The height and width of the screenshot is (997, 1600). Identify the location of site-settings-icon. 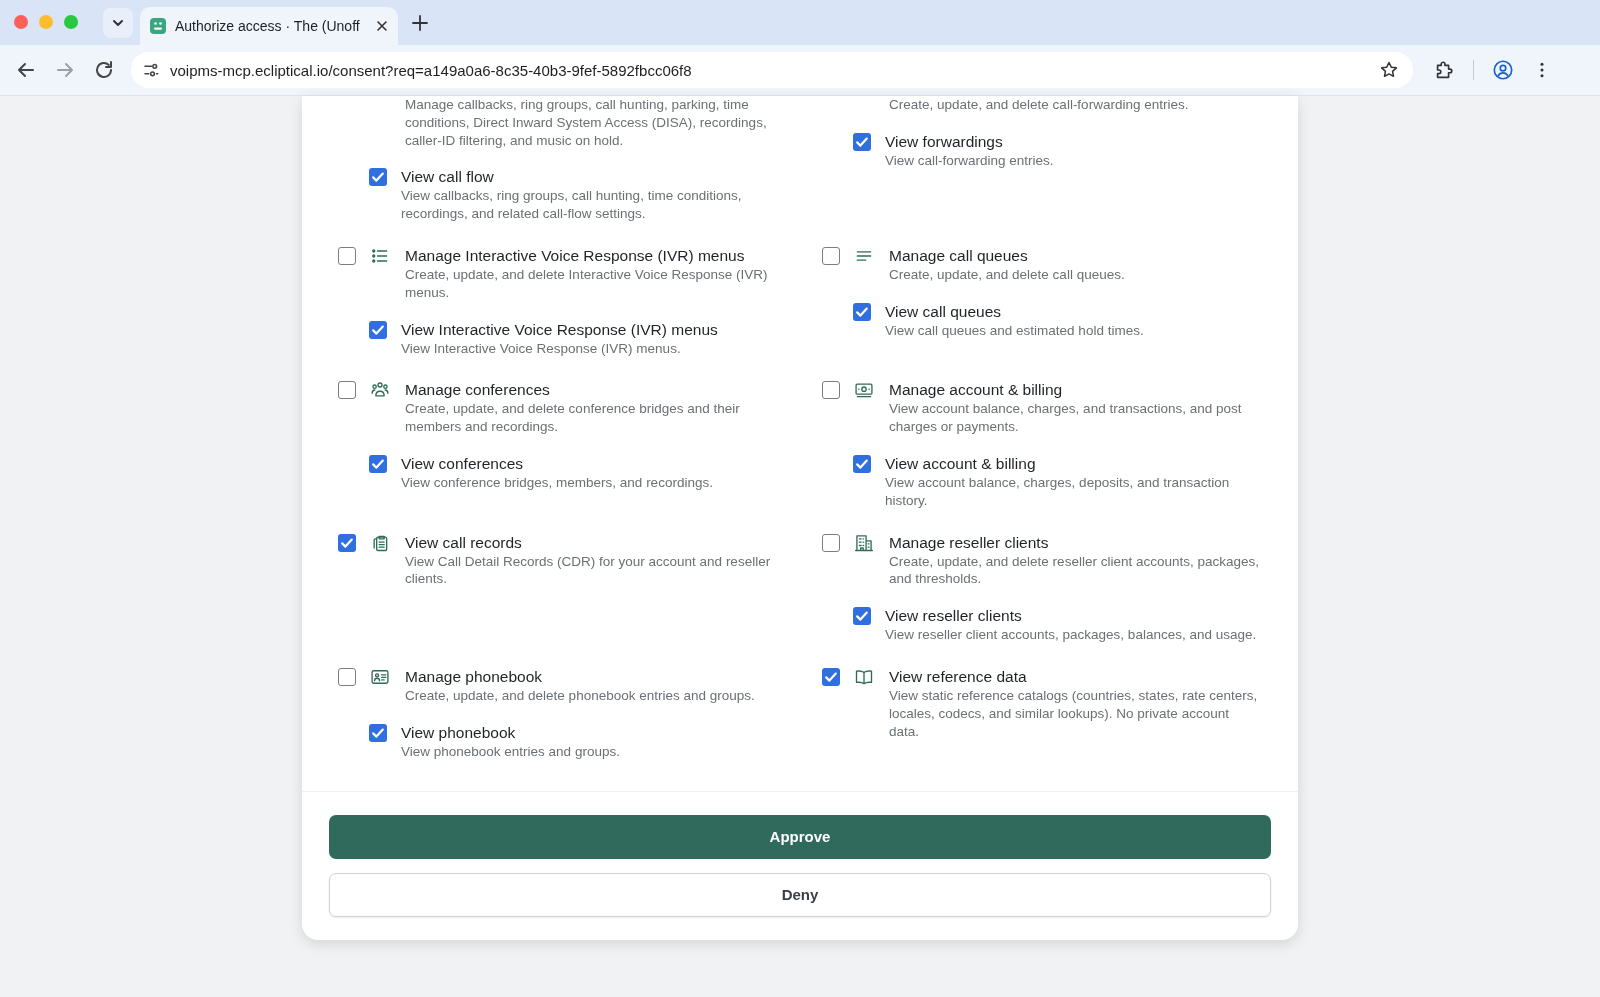
(151, 70).